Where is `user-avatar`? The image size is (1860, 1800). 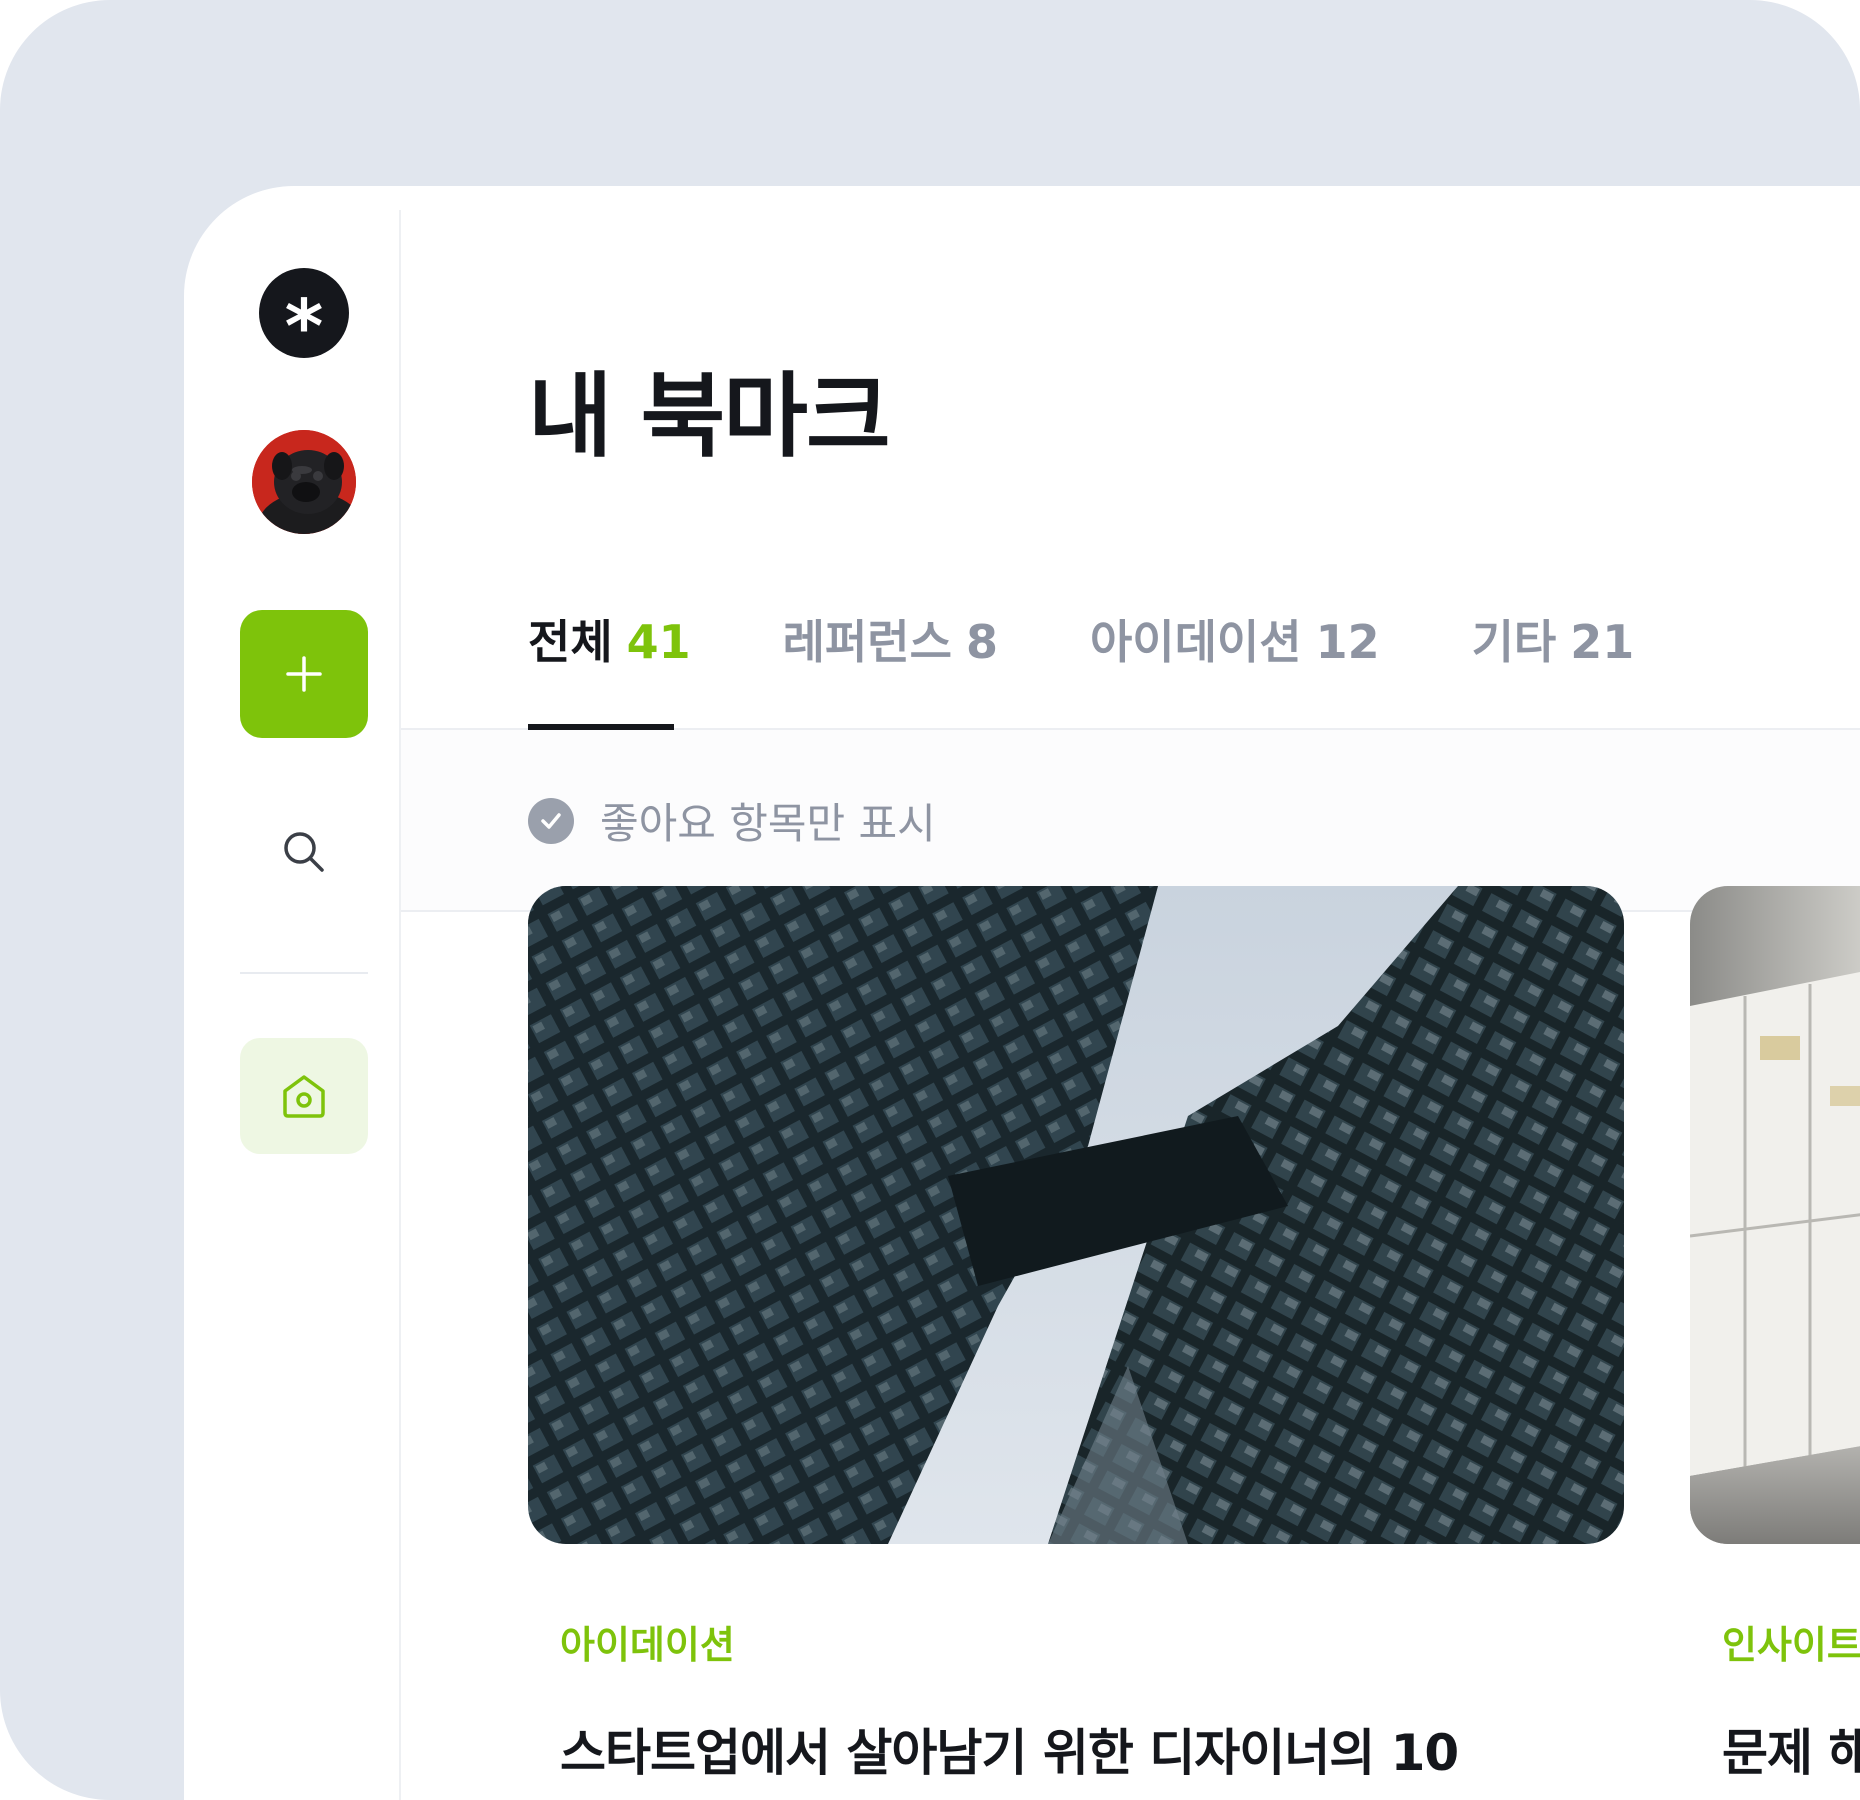
user-avatar is located at coordinates (304, 482).